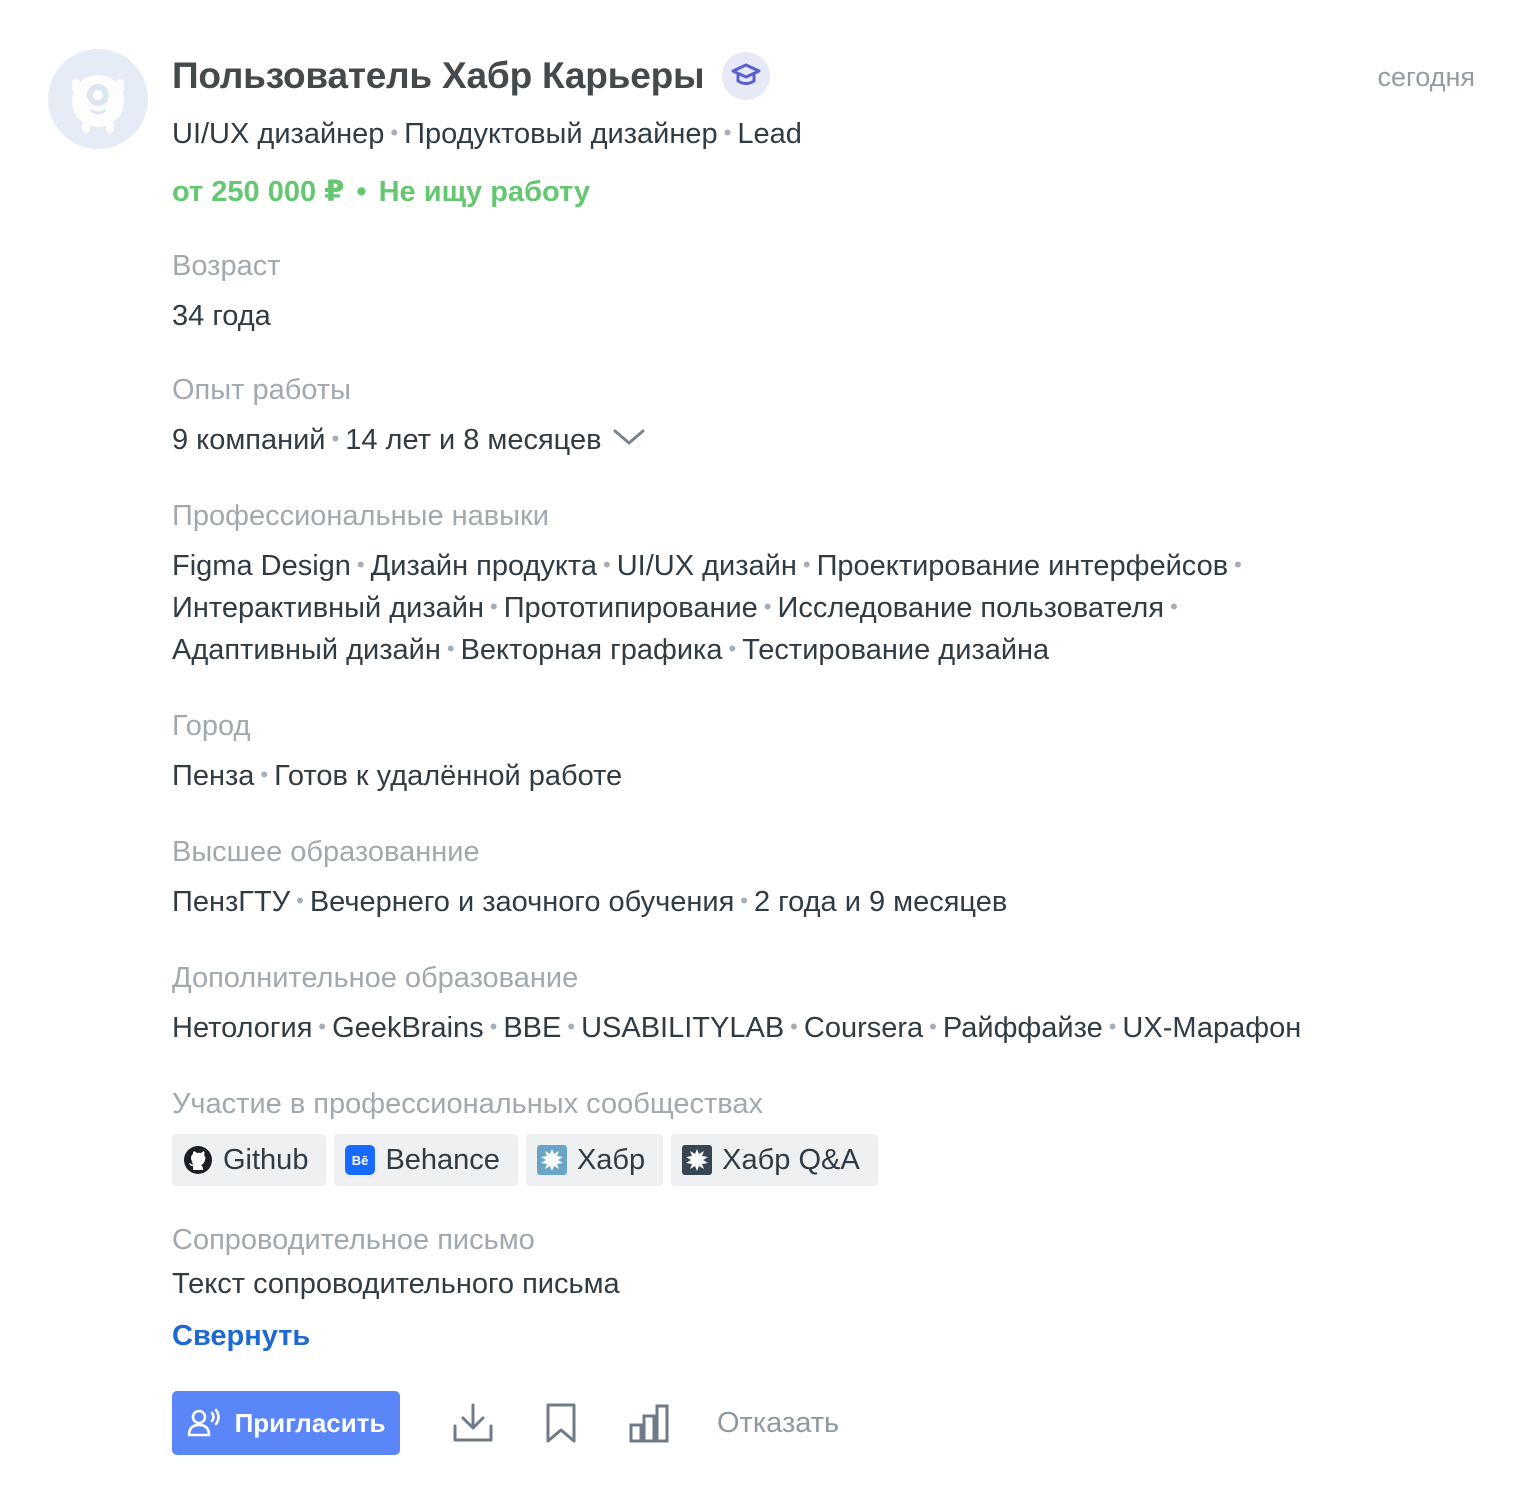  I want to click on skill-item: Дизайн продукта, so click(484, 566).